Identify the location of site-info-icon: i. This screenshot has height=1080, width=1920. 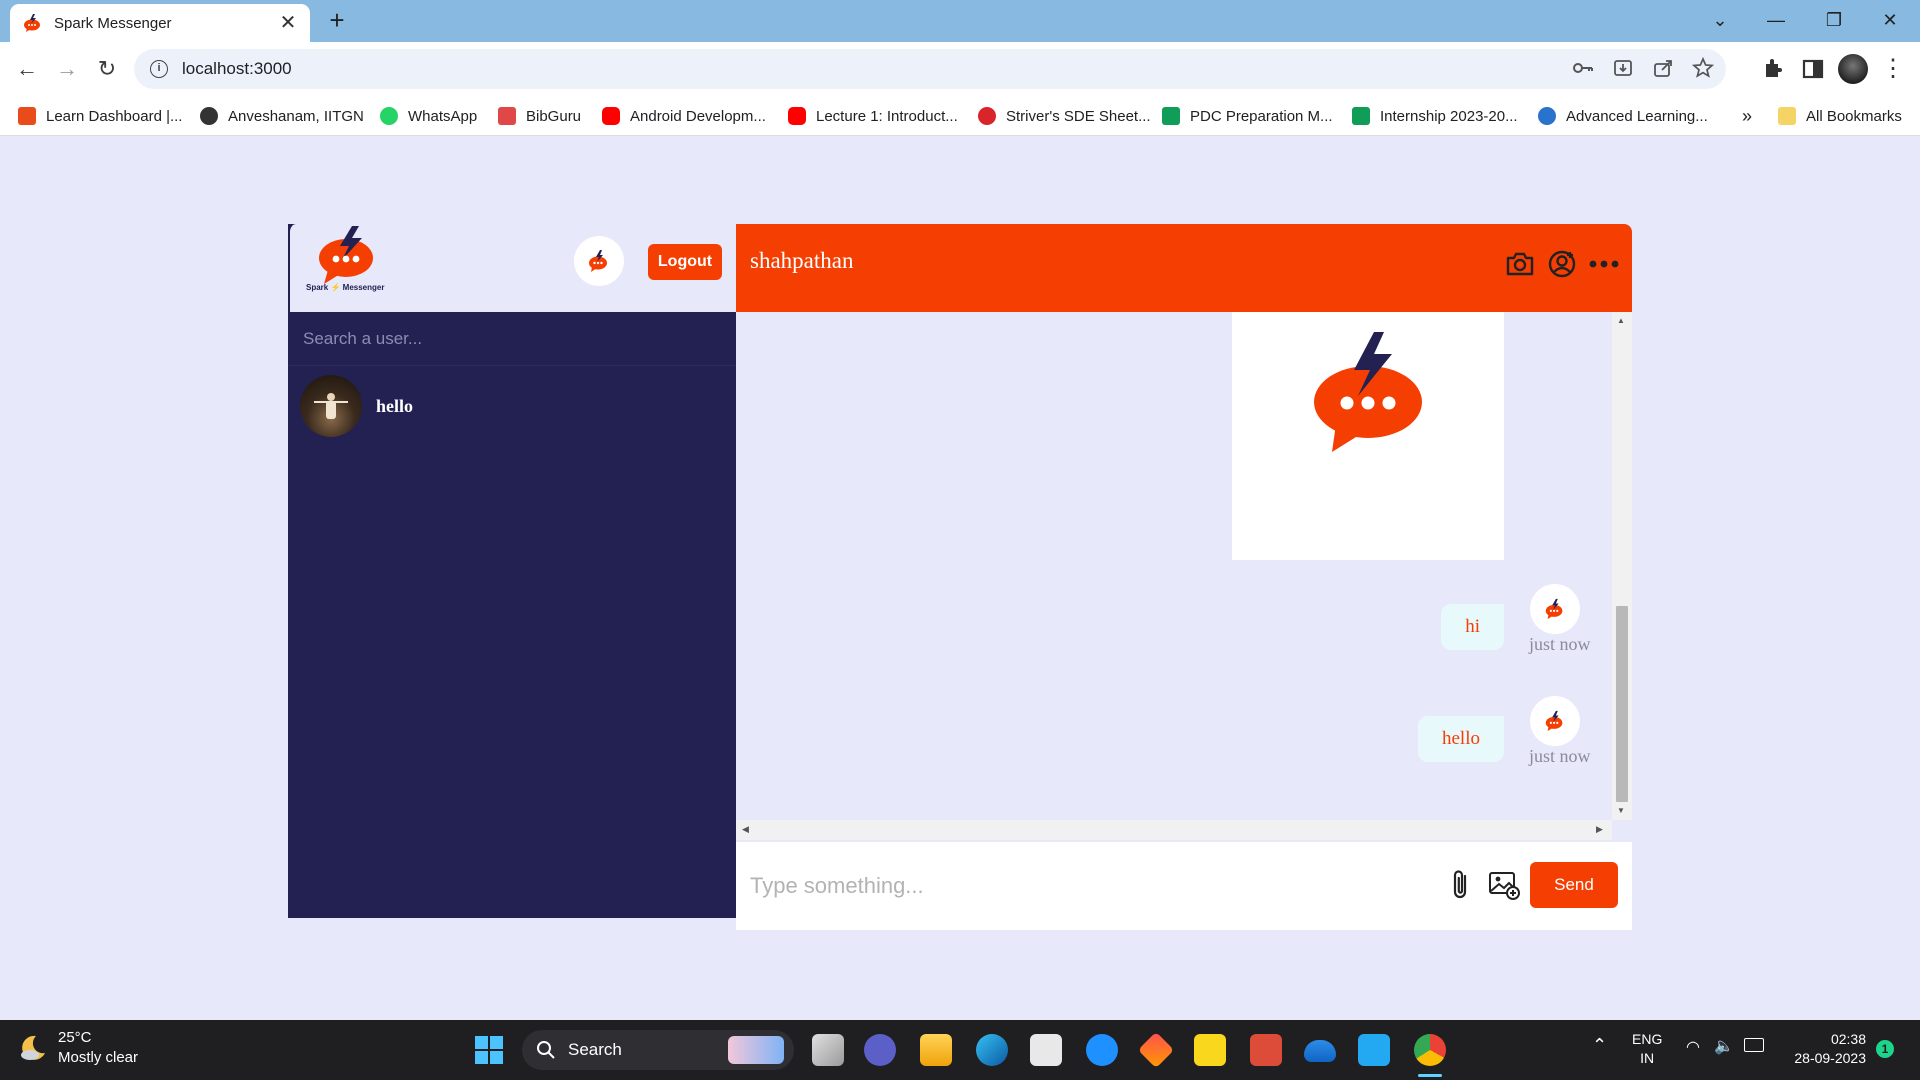
(159, 69).